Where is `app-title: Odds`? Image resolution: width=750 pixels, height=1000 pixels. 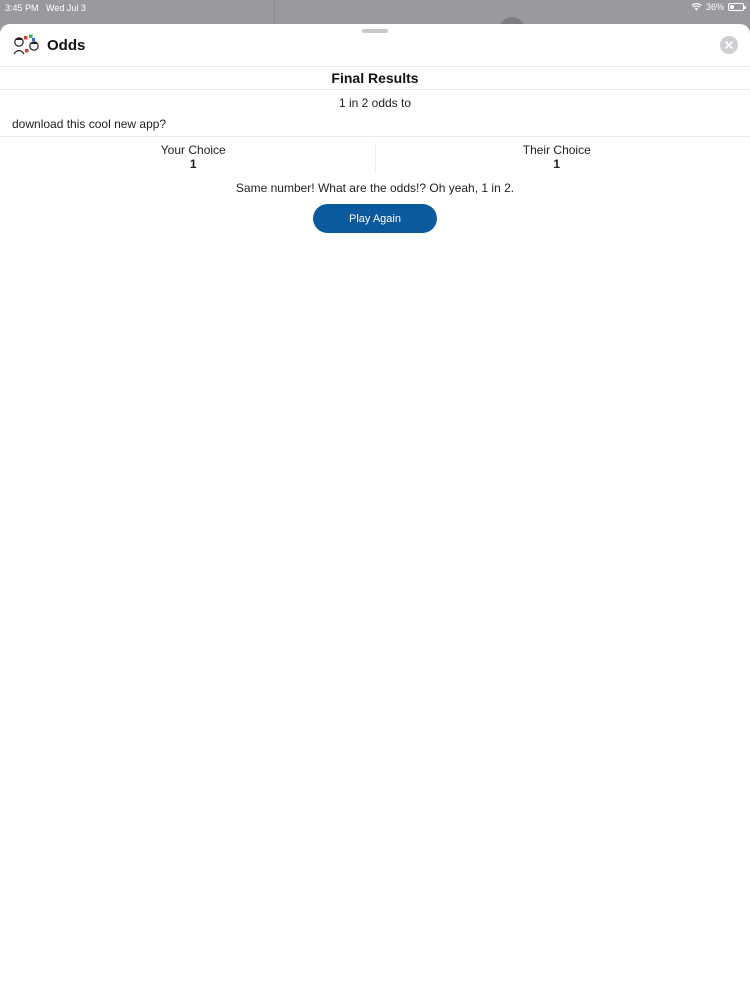
app-title: Odds is located at coordinates (66, 45).